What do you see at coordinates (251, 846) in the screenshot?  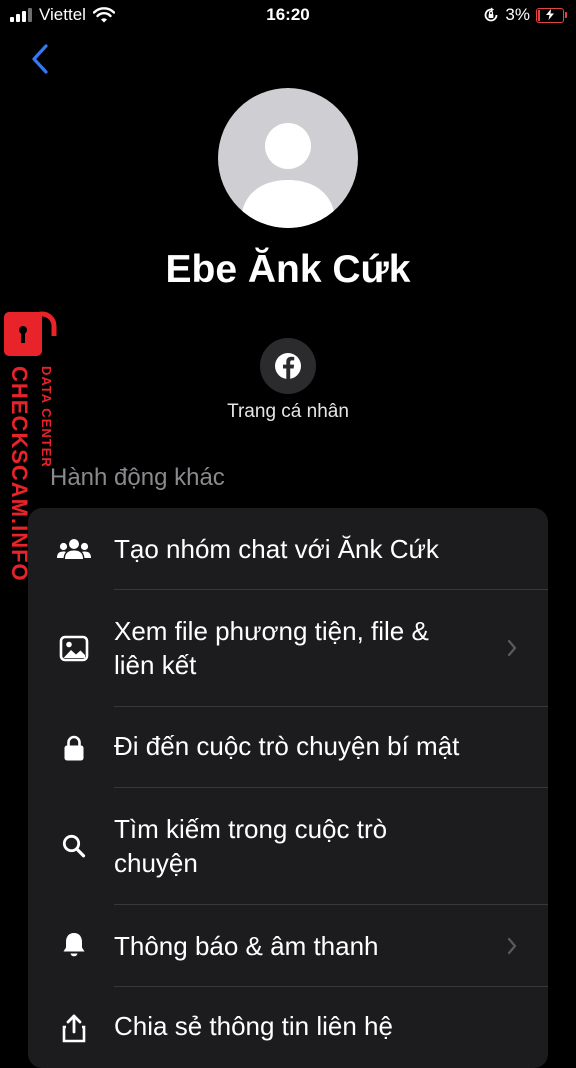 I see `menu-item-label: Tìm kiếm trong cuộc trò chuyện` at bounding box center [251, 846].